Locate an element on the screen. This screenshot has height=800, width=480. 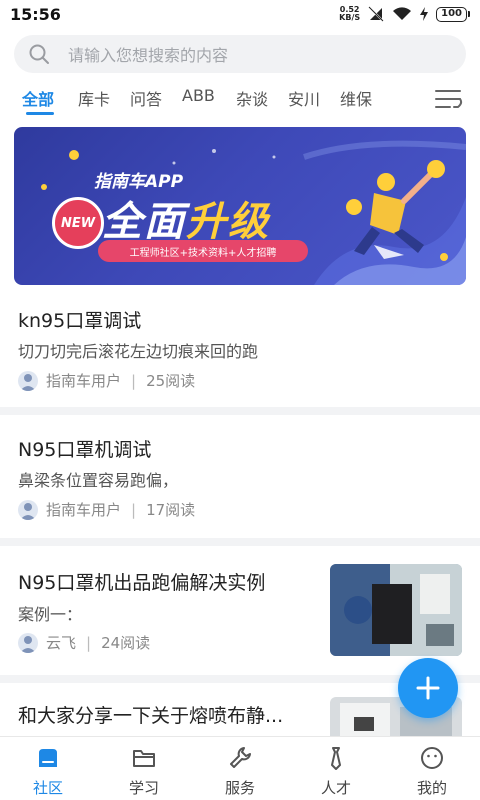
tie-icon is located at coordinates (336, 758).